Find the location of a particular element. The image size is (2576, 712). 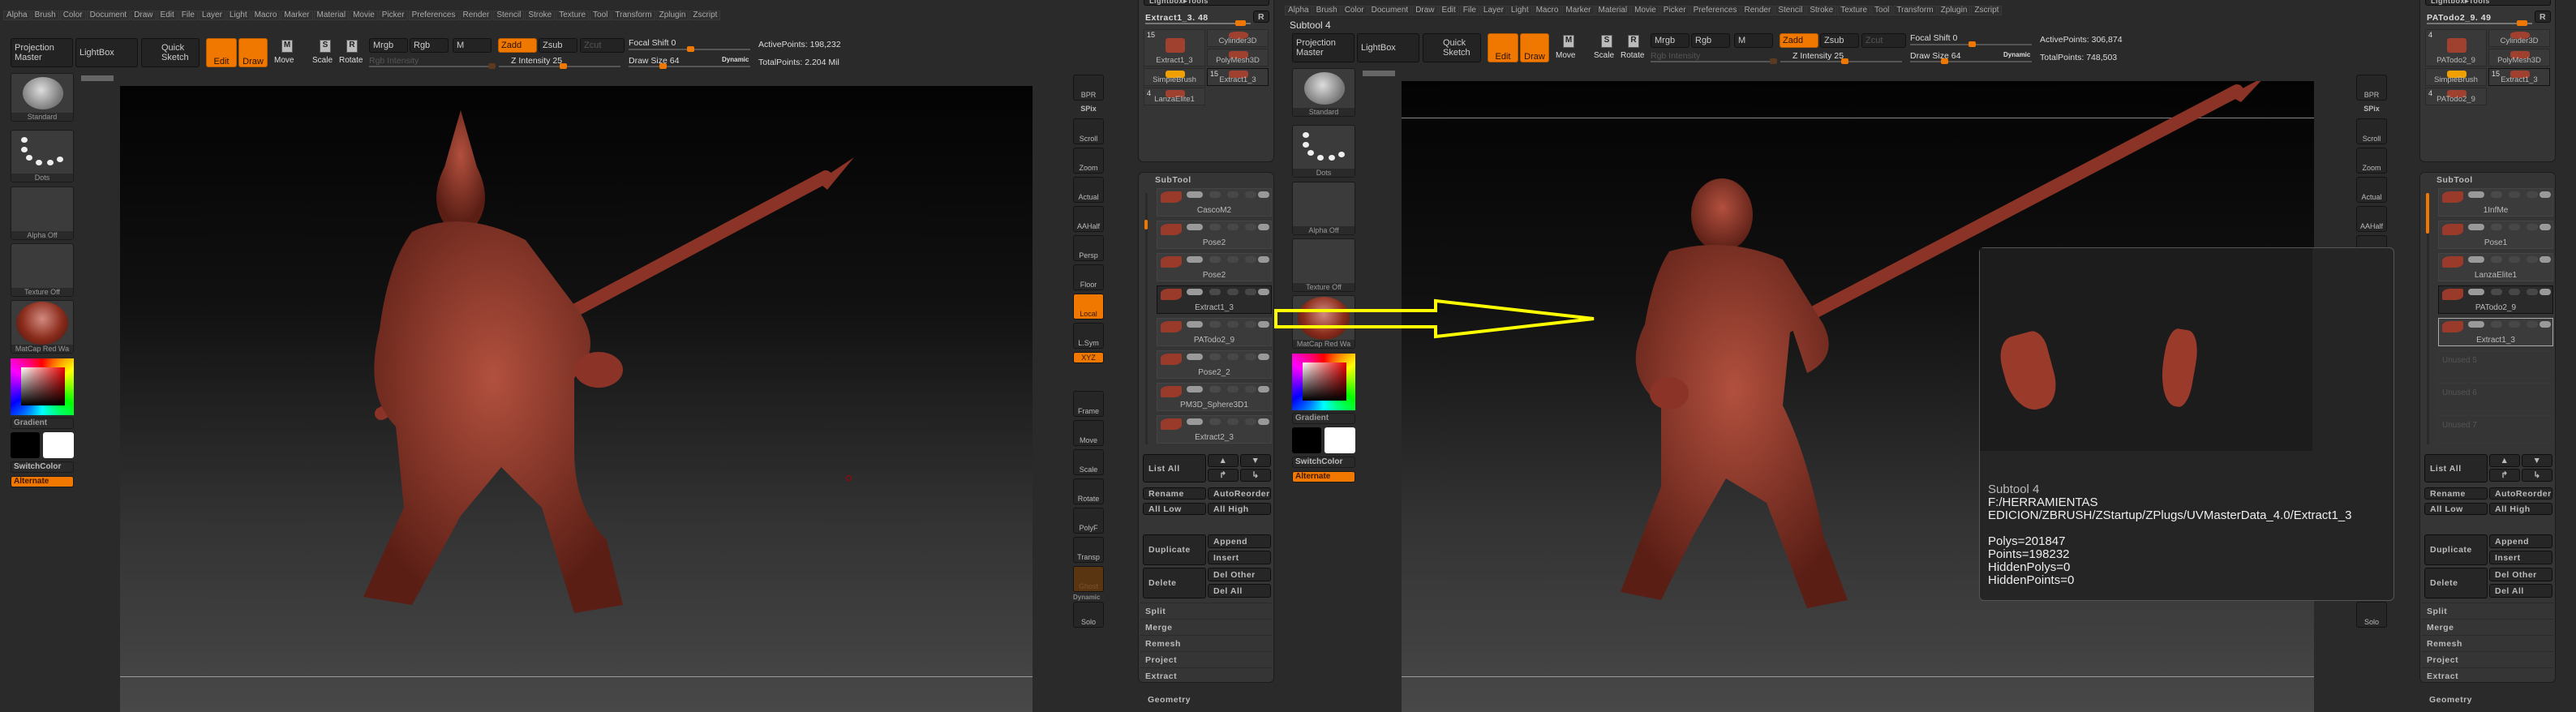

subtool-row: Pose1 is located at coordinates (2495, 235).